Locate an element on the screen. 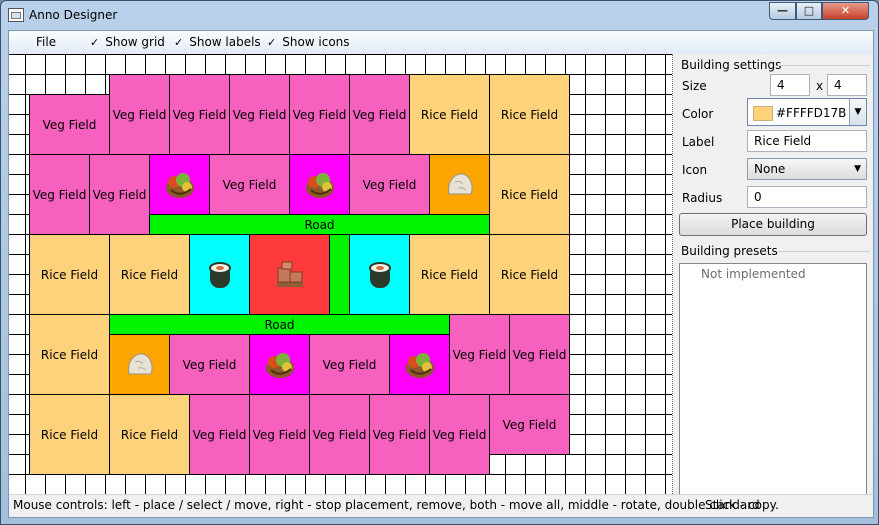  menu-file: File is located at coordinates (46, 42).